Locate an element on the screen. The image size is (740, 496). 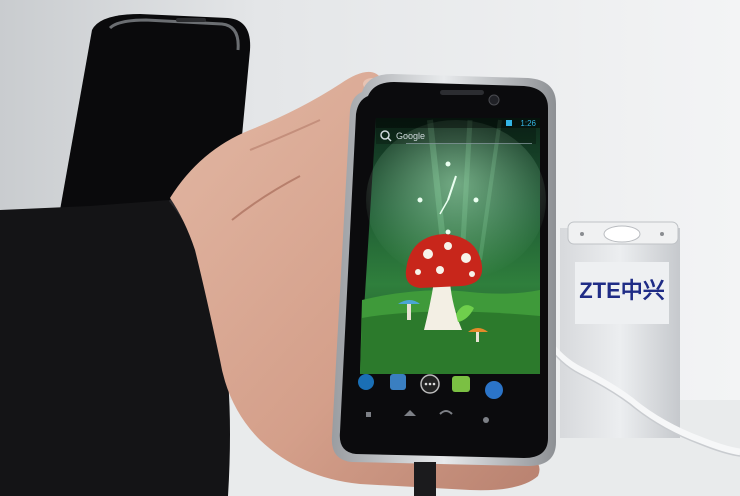
display-stand: ZTE中兴 is located at coordinates (620, 329).